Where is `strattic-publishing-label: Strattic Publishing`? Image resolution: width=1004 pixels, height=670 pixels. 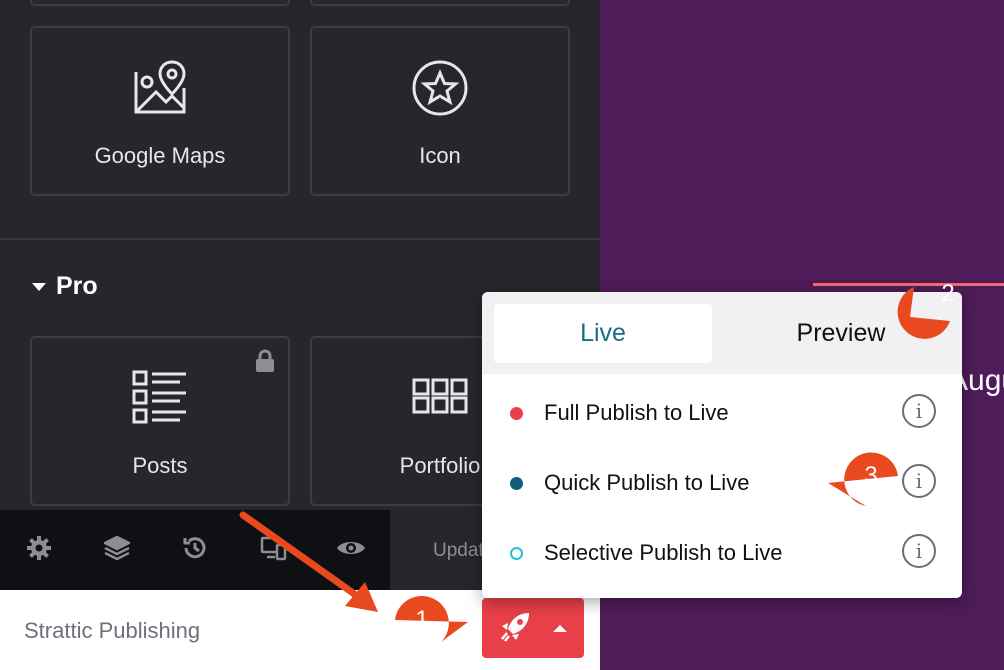
strattic-publishing-label: Strattic Publishing is located at coordinates (112, 630).